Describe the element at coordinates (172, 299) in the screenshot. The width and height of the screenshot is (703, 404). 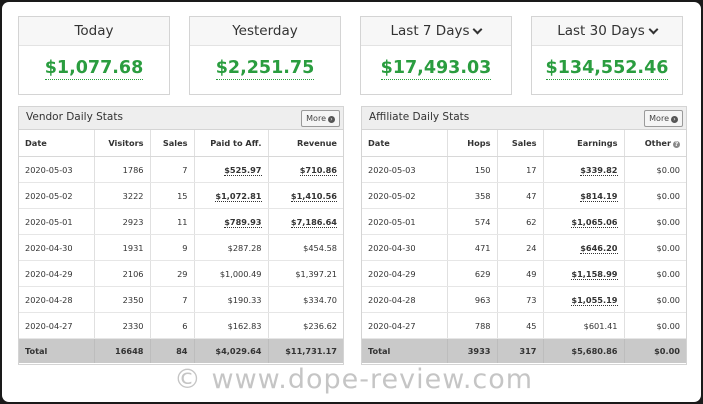
I see `sales-cell: 7` at that location.